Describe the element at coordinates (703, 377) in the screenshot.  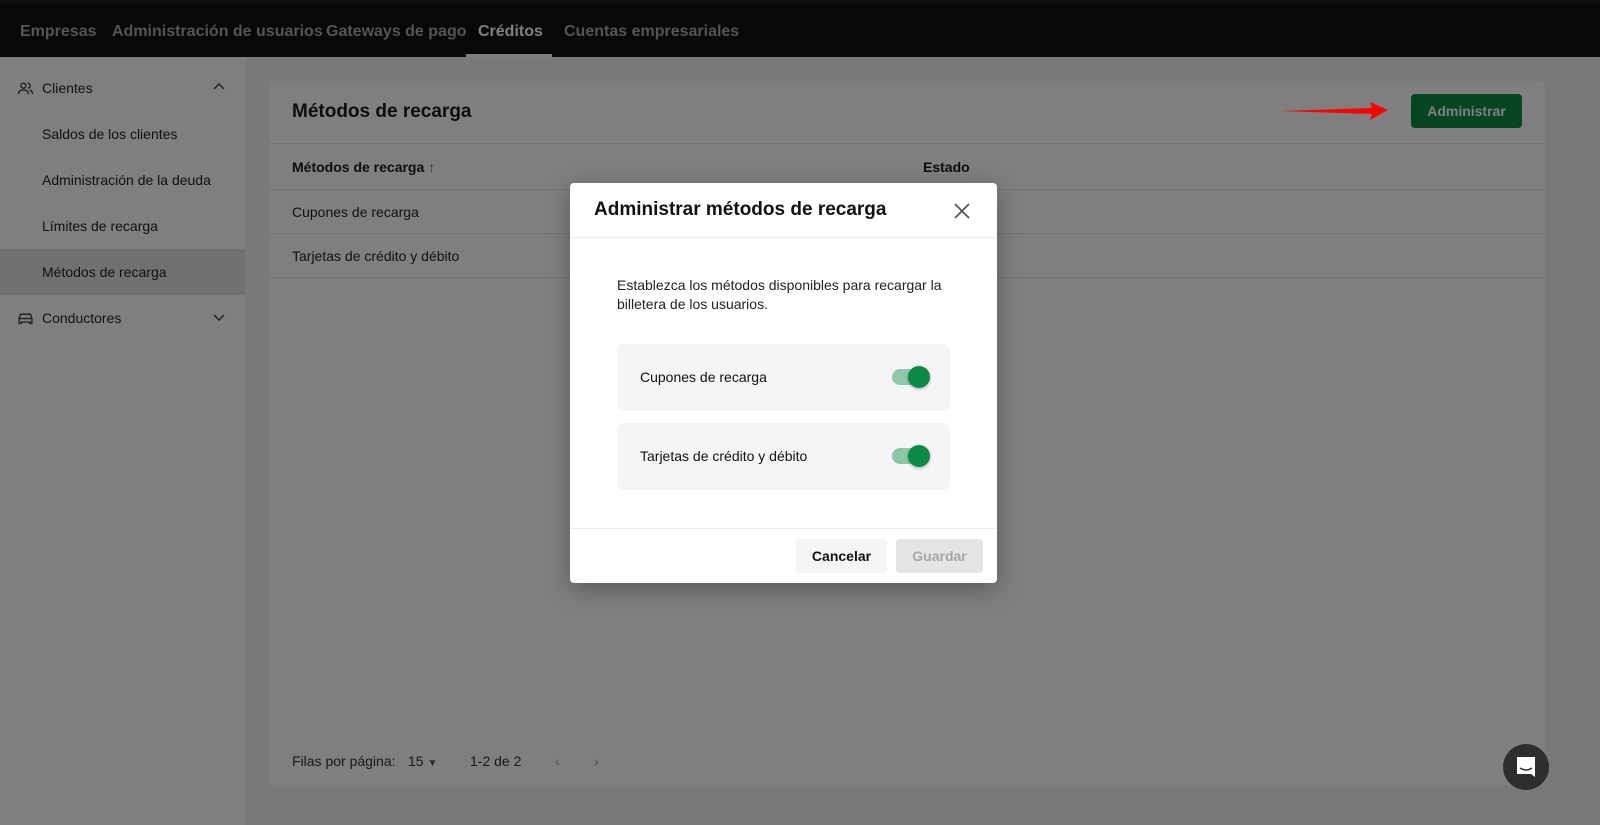
I see `option-label: Cupones de recarga` at that location.